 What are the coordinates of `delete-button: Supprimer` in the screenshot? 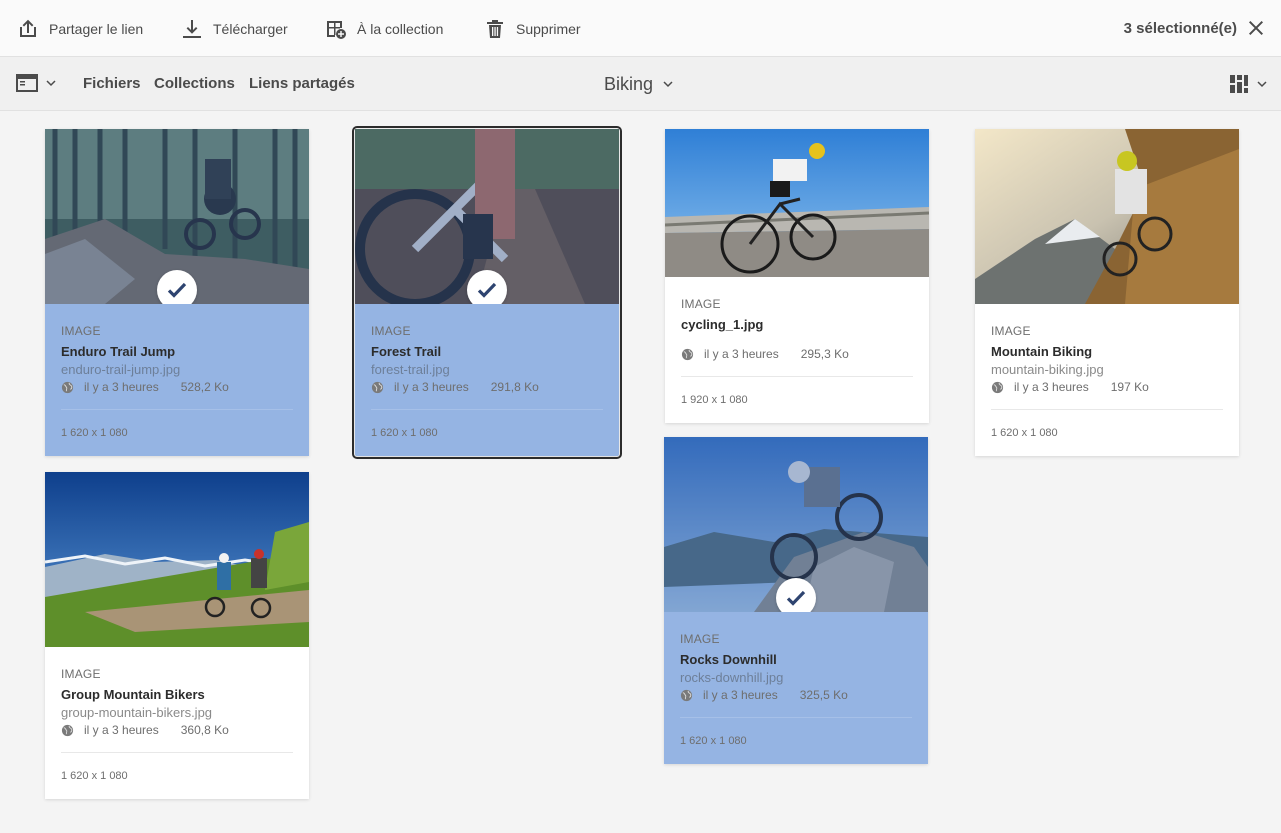 It's located at (532, 28).